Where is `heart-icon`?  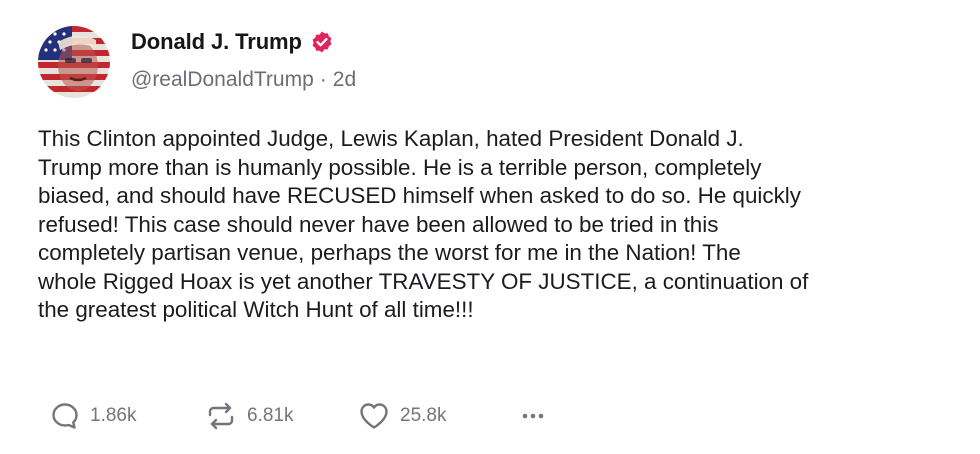 heart-icon is located at coordinates (374, 416).